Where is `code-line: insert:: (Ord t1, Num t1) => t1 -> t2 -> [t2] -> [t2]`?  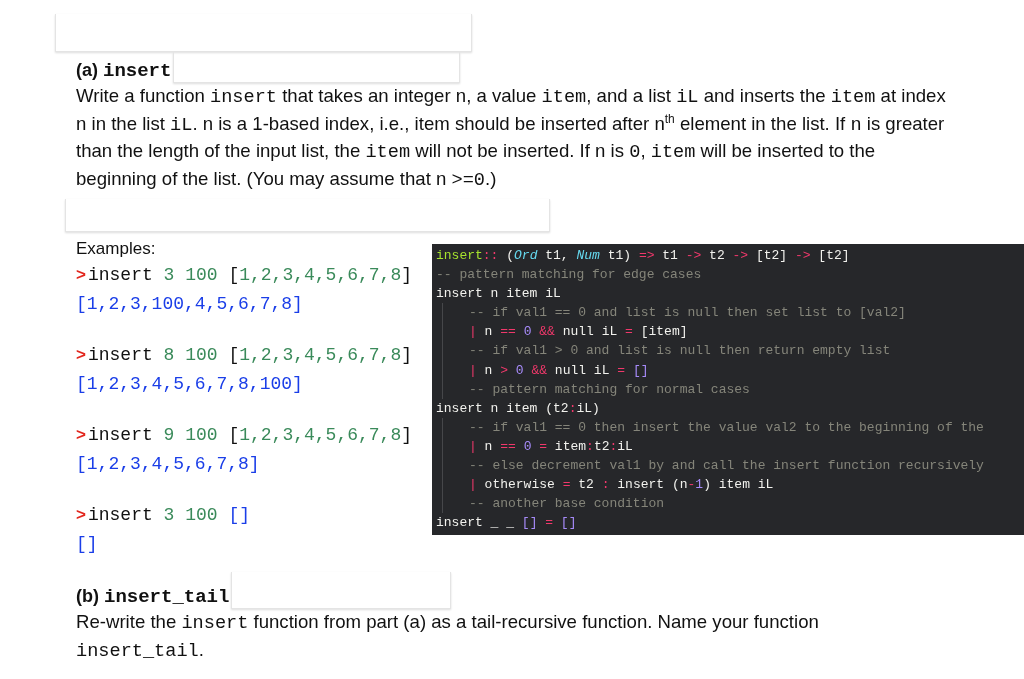 code-line: insert:: (Ord t1, Num t1) => t1 -> t2 -> [t2] -> [t2] is located at coordinates (643, 256).